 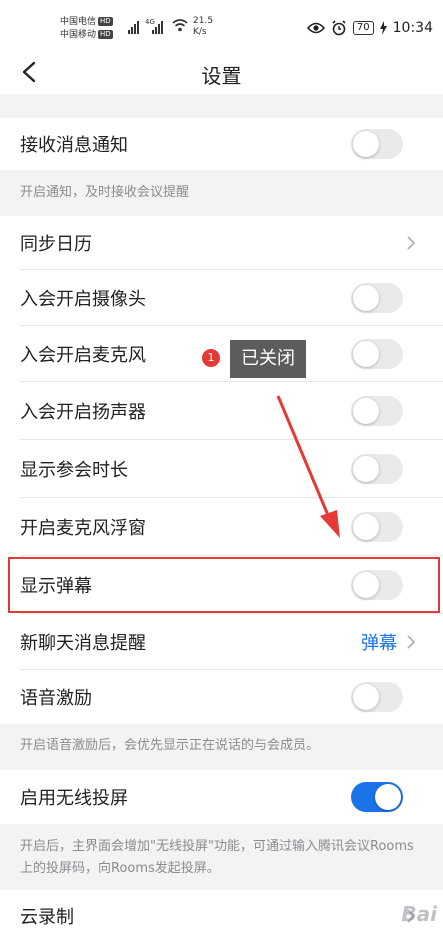 What do you see at coordinates (105, 192) in the screenshot?
I see `notify-hint: 开启通知，及时接收会议提醒` at bounding box center [105, 192].